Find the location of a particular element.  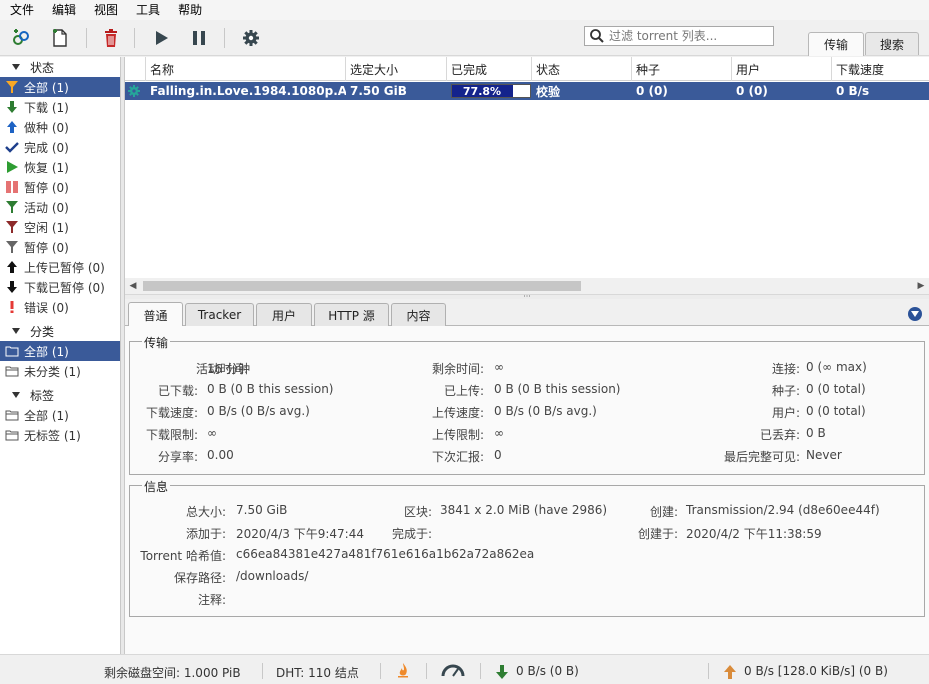

column-header-dlspeed: 下载速度 is located at coordinates (880, 69).